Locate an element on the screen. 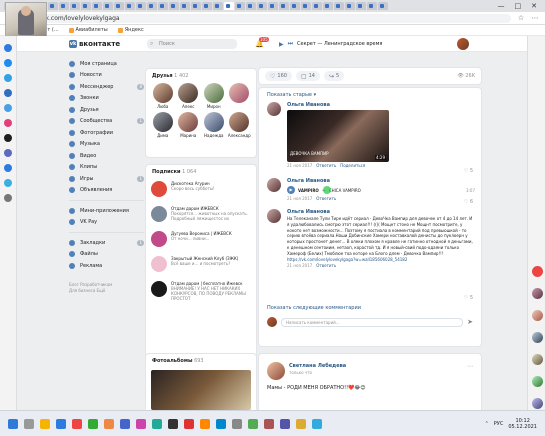  bookmark-item: Авиабилеты is located at coordinates (88, 30).